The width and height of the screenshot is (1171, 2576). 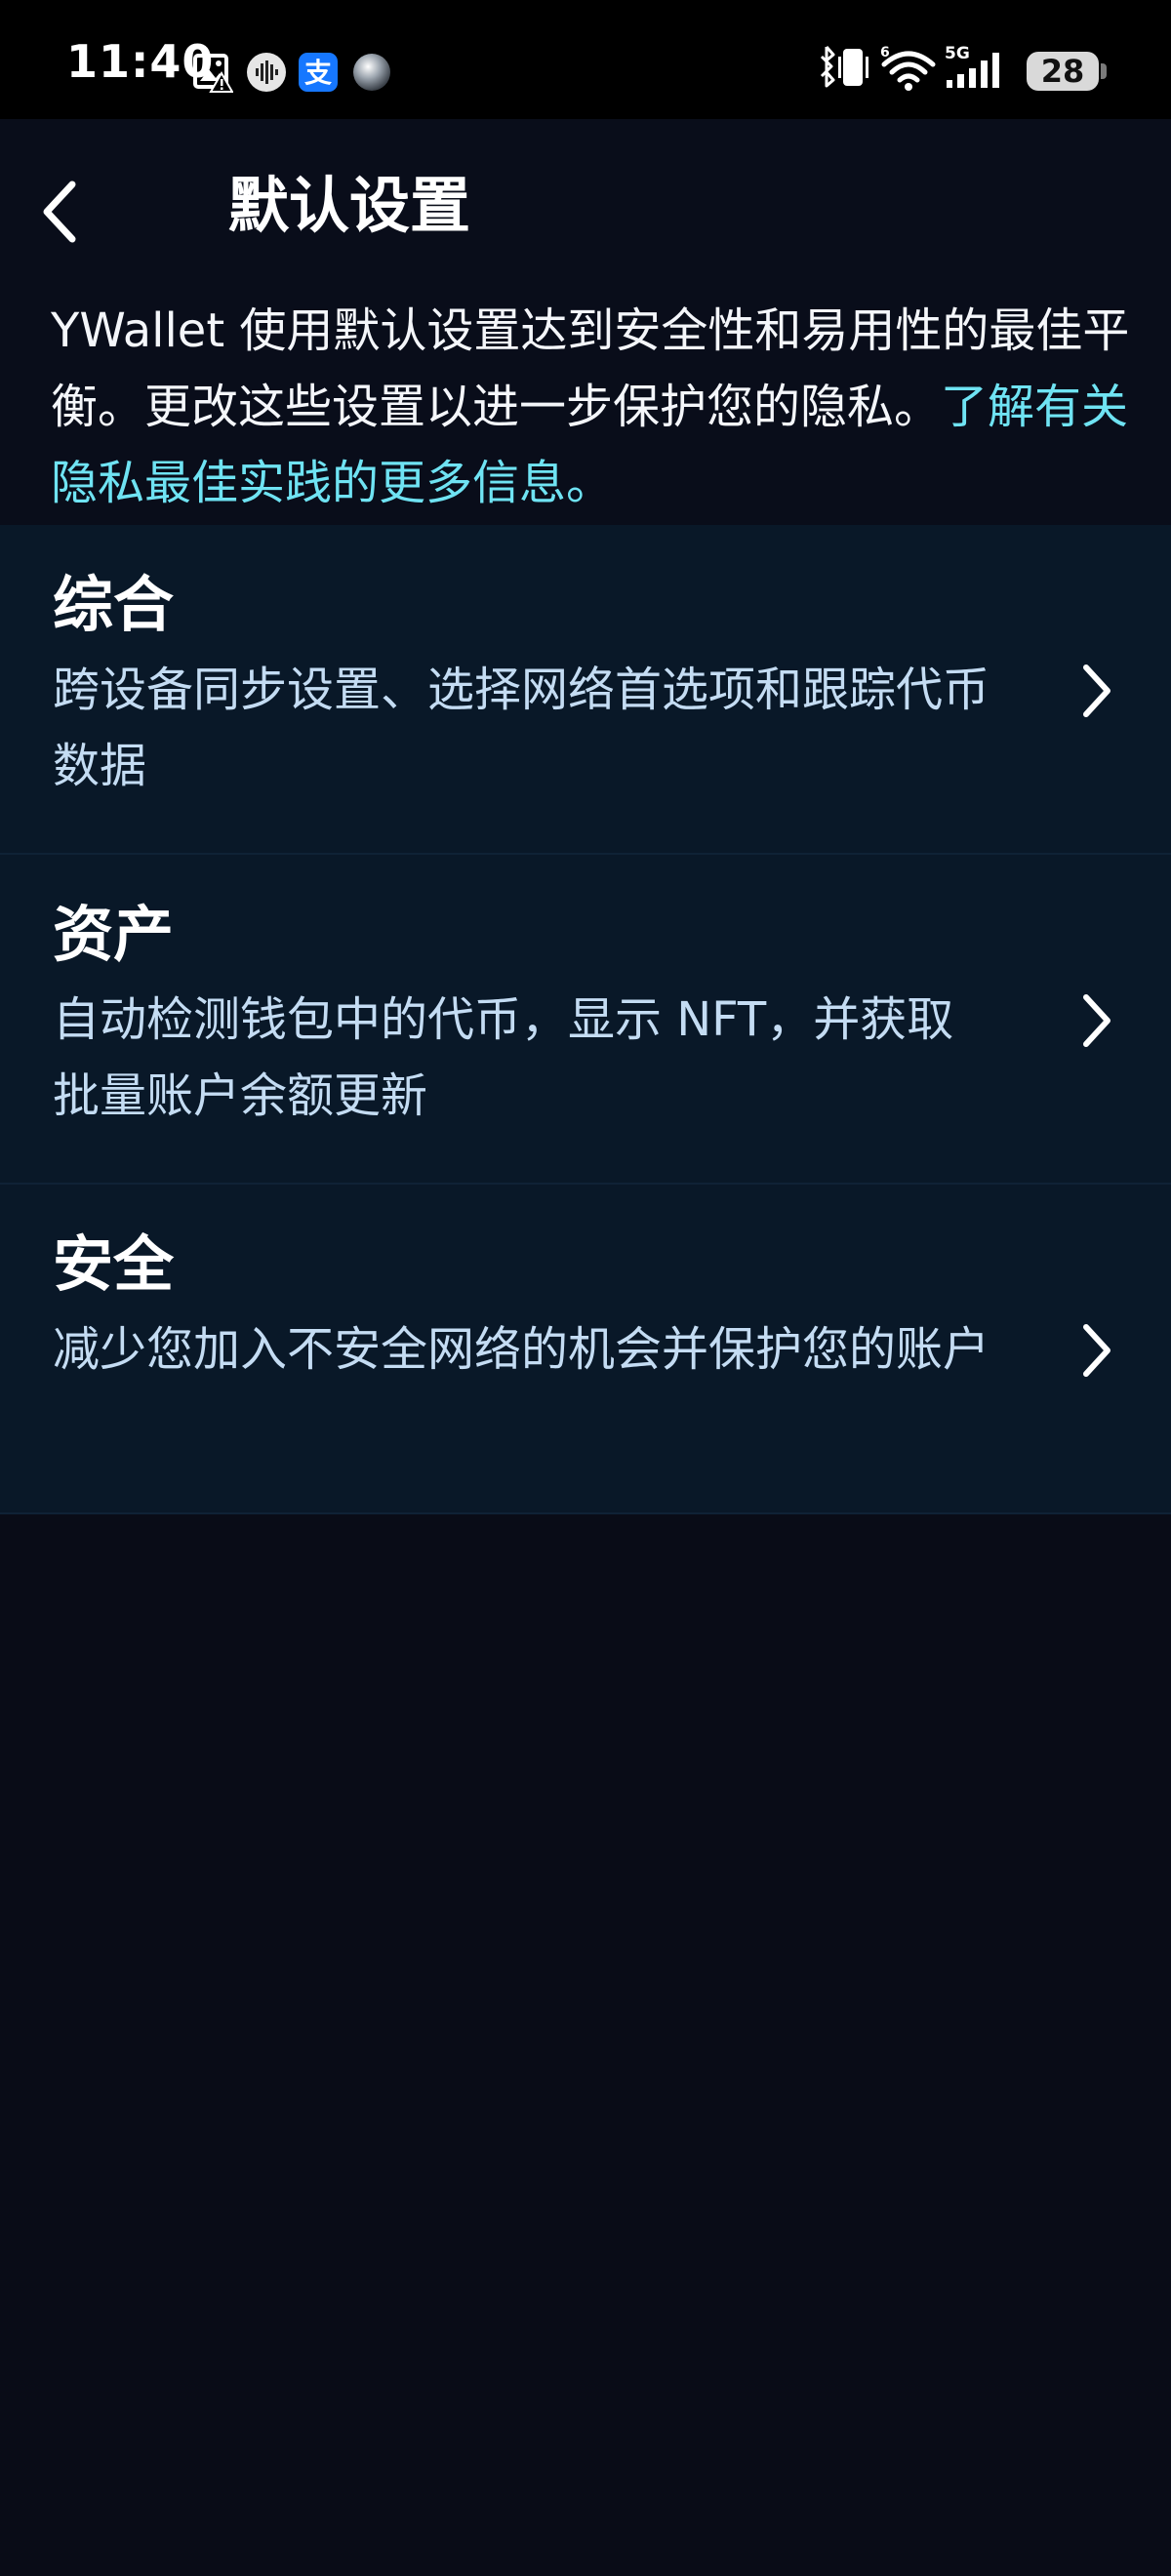 I want to click on network-label: 5G, so click(x=957, y=53).